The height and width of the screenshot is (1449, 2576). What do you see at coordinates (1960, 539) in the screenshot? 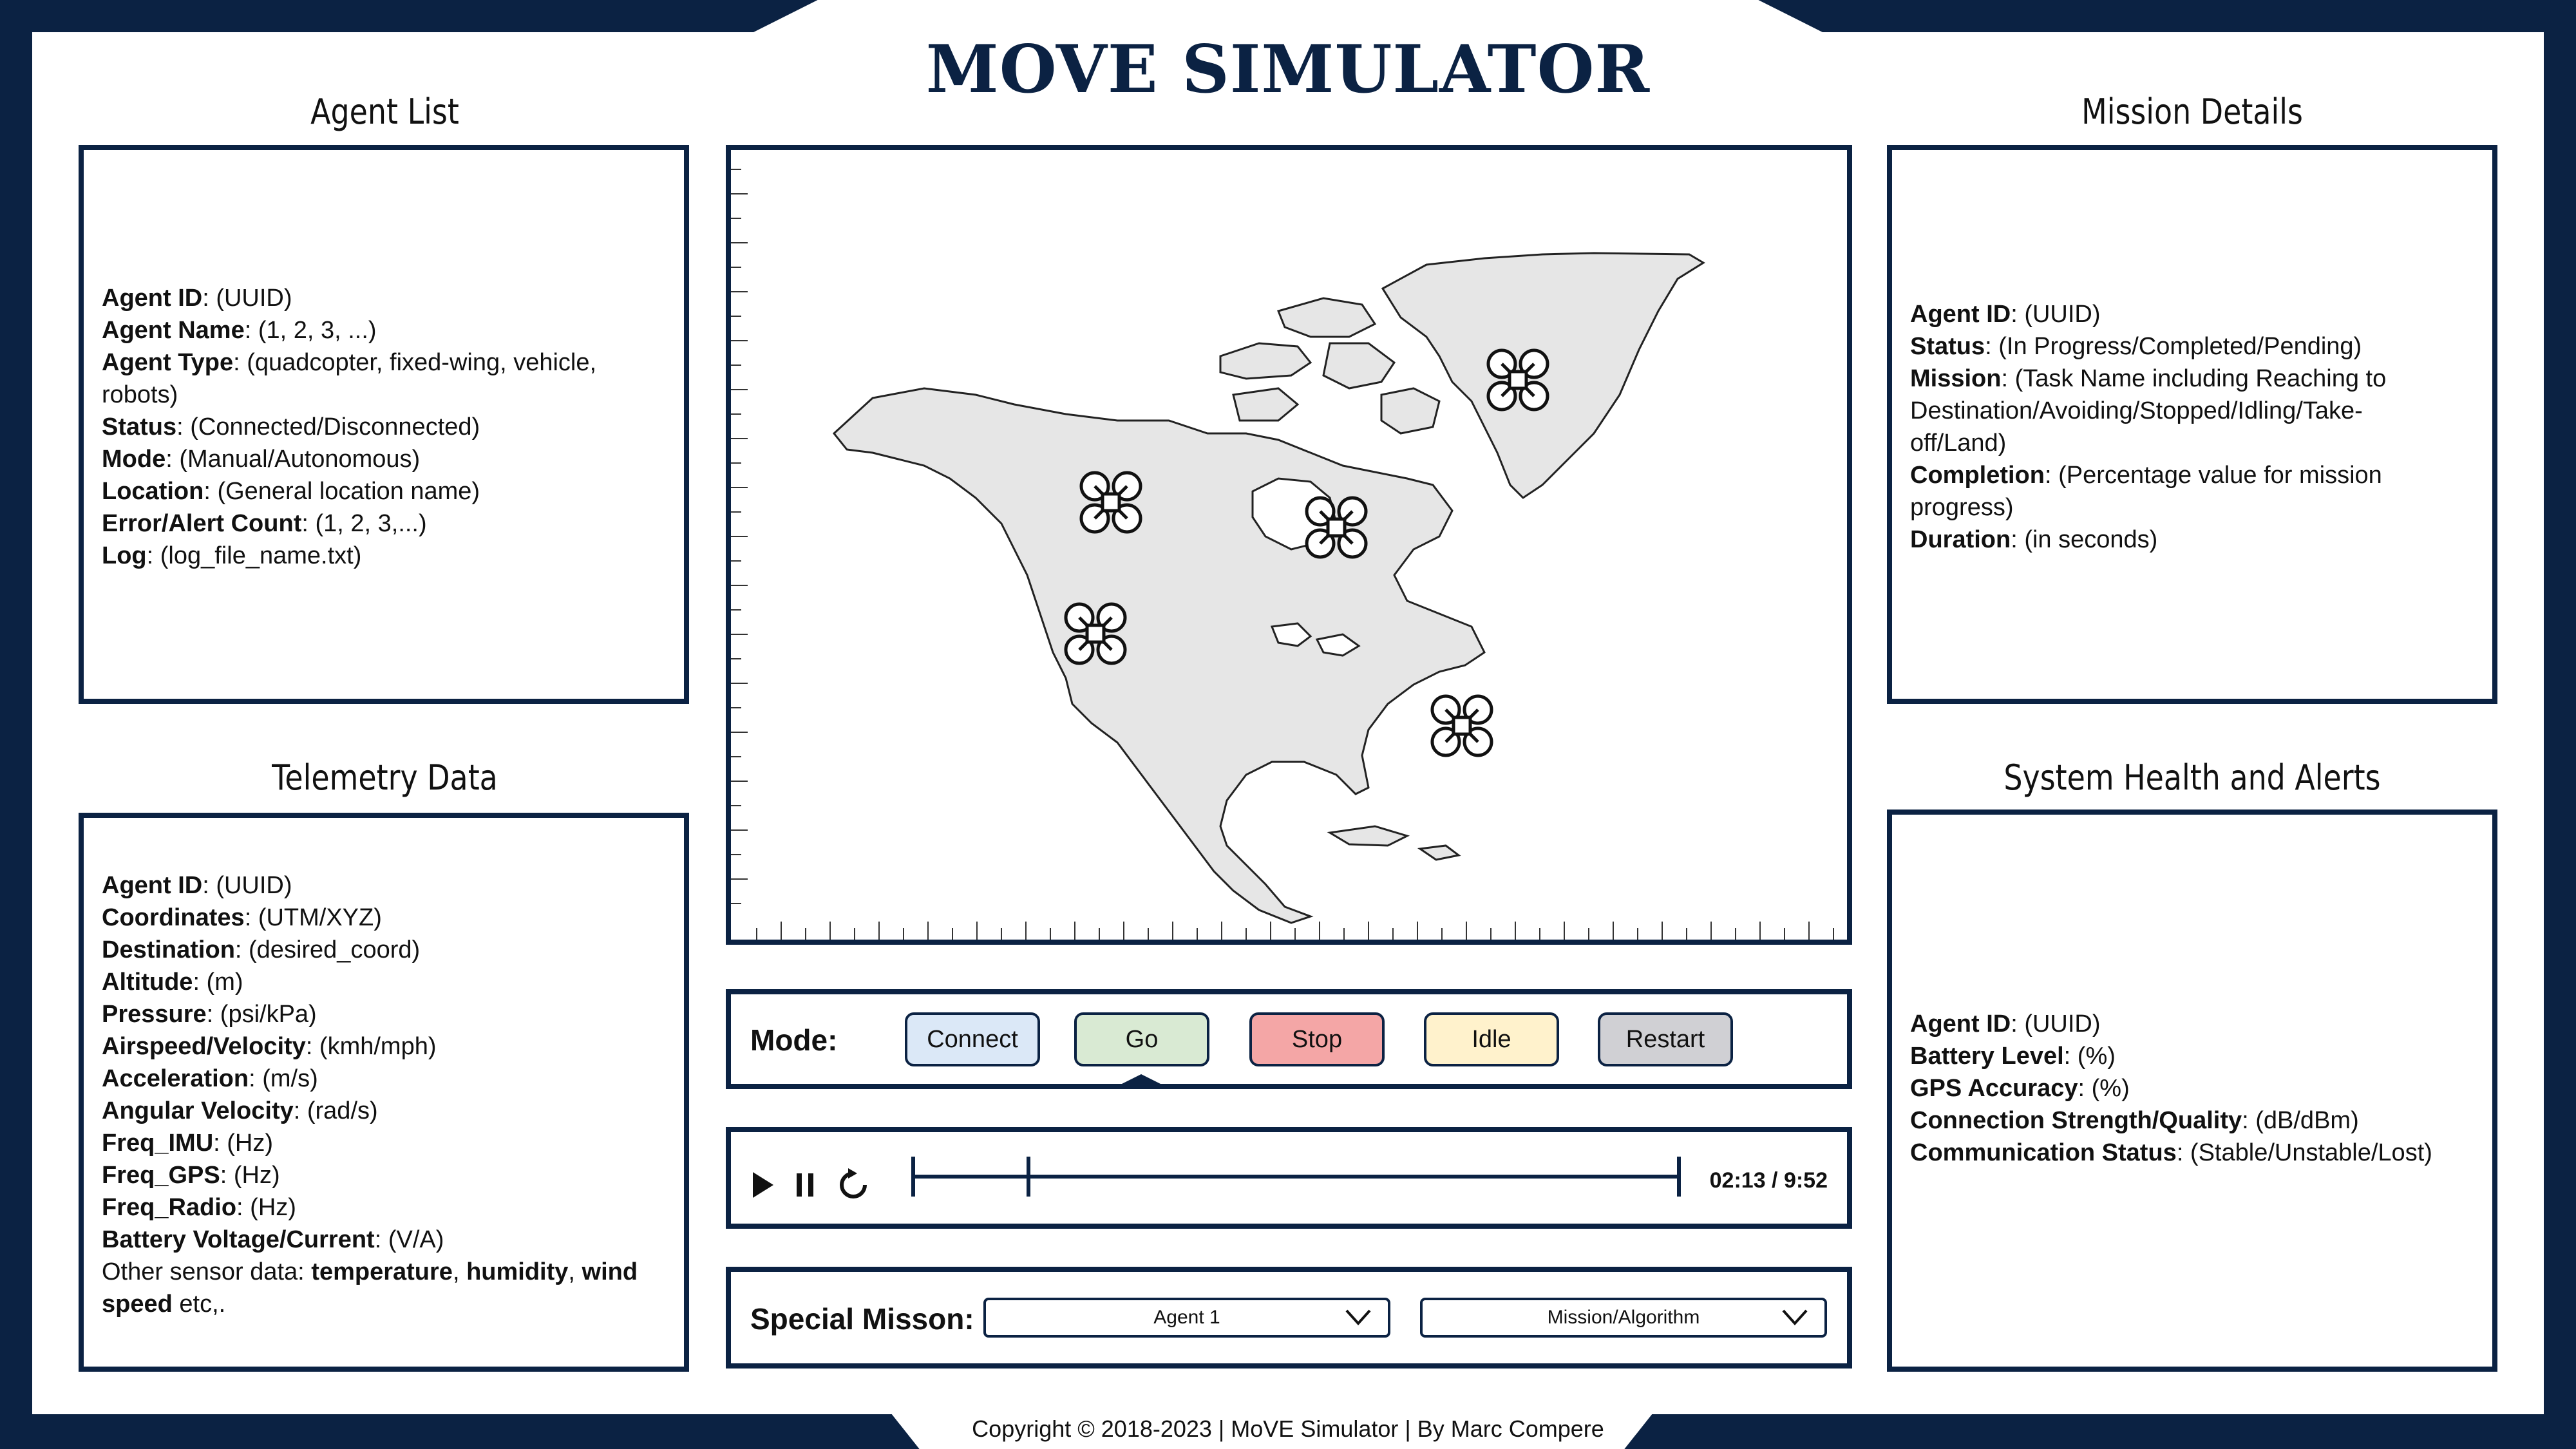
I see `field-label: Duration` at bounding box center [1960, 539].